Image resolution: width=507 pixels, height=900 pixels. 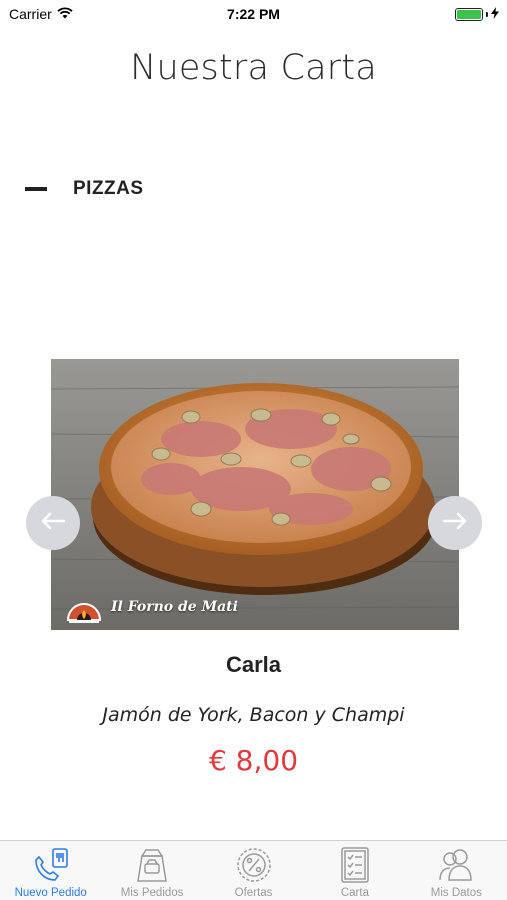 I want to click on shopping-bag-icon, so click(x=152, y=865).